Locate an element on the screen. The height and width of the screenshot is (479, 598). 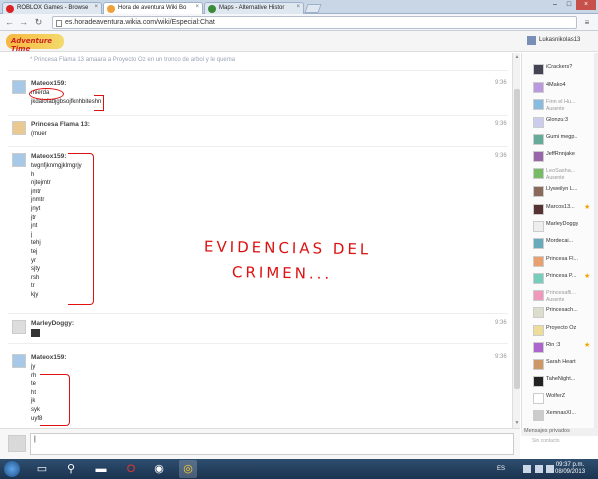
wikia-favicon-icon is located at coordinates (111, 9).